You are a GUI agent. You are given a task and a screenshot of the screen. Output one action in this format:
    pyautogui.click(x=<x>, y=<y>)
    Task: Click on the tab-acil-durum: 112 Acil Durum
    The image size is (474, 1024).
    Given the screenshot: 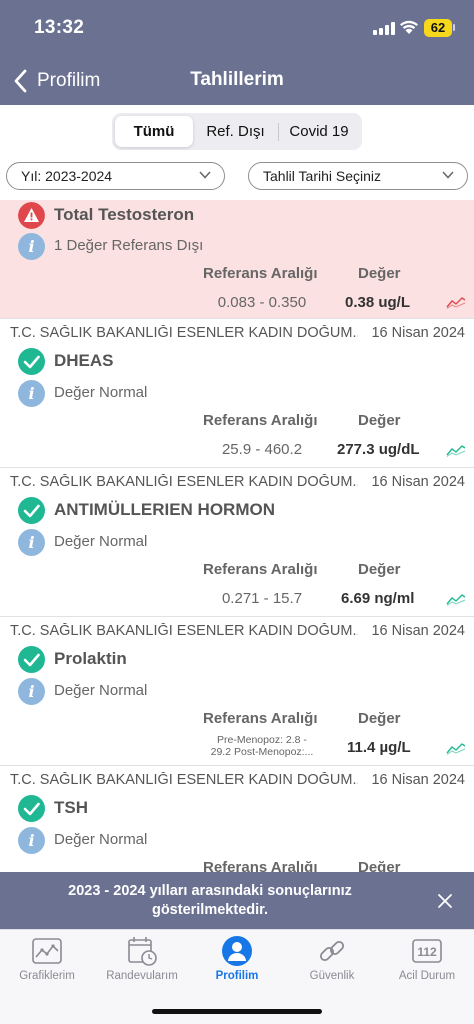 What is the action you would take?
    pyautogui.click(x=427, y=961)
    